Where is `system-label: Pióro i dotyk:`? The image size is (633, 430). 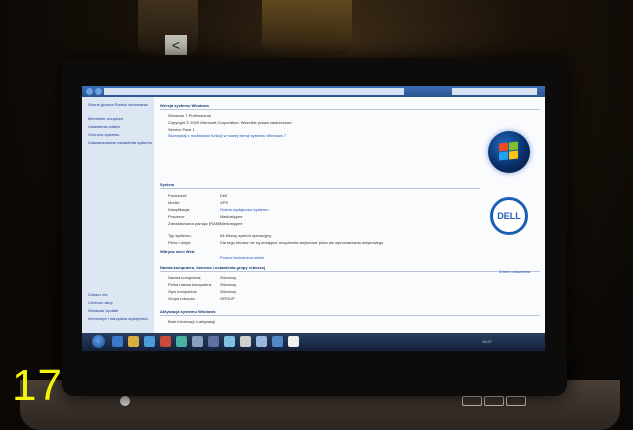
system-label: Pióro i dotyk: is located at coordinates (180, 242).